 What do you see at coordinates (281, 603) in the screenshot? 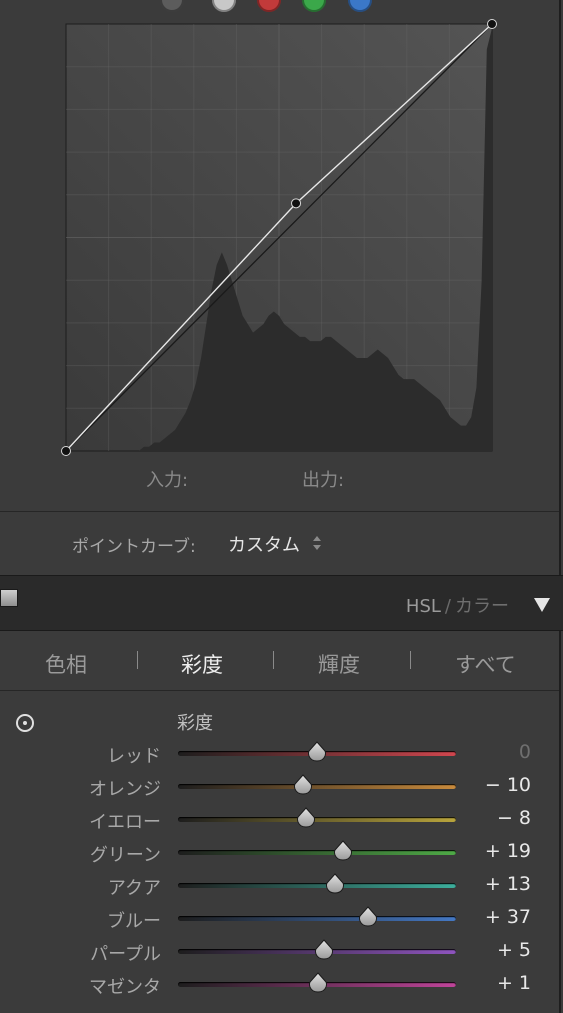
I see `hsl-panel-header: HSL / カラー` at bounding box center [281, 603].